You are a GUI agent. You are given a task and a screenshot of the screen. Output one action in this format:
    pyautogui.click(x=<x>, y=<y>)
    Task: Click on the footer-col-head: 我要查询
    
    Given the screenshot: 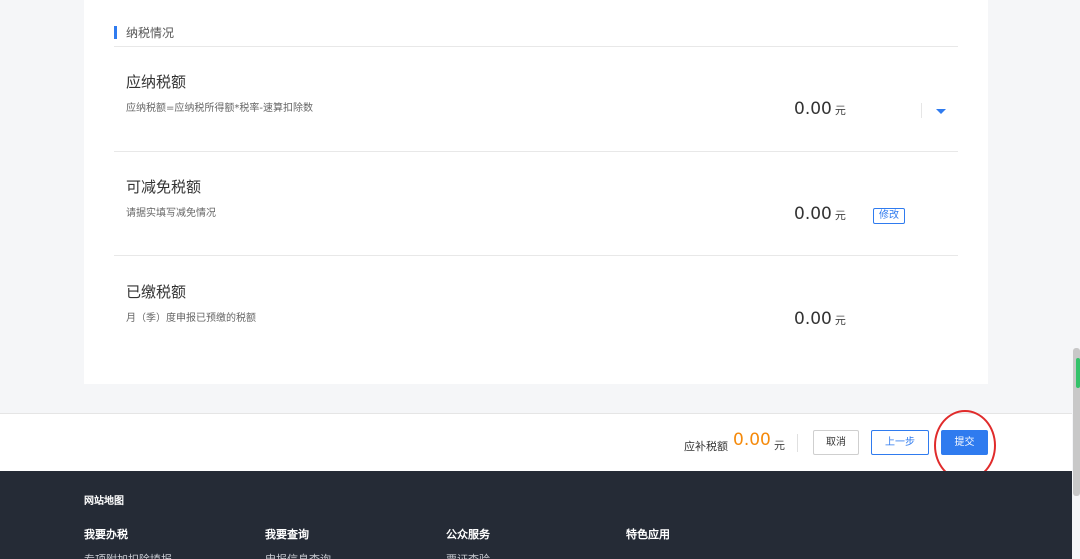 What is the action you would take?
    pyautogui.click(x=287, y=534)
    